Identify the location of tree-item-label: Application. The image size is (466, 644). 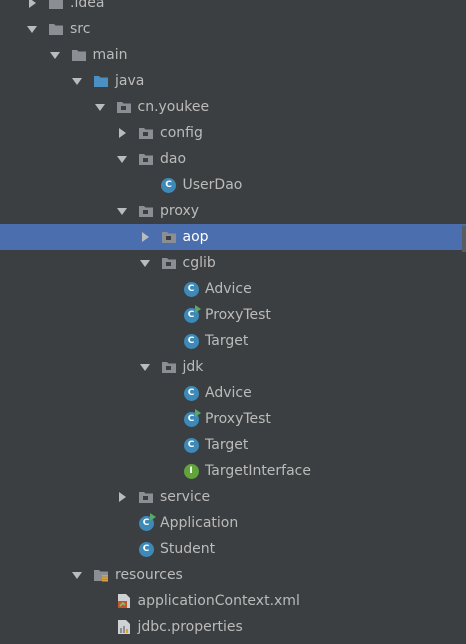
(199, 523).